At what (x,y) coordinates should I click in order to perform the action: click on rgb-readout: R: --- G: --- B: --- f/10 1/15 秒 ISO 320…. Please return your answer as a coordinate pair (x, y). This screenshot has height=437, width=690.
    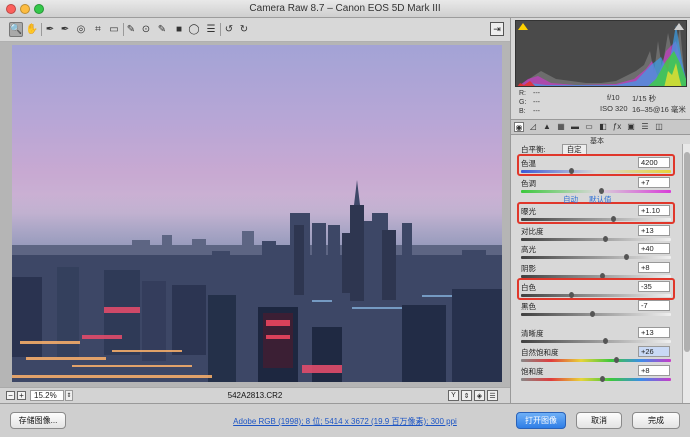
    Looking at the image, I should click on (601, 103).